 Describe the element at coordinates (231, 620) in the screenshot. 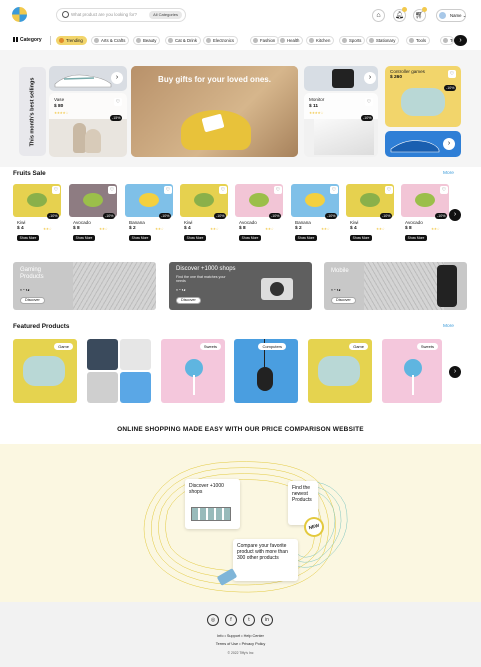

I see `facebook-icon: f` at that location.